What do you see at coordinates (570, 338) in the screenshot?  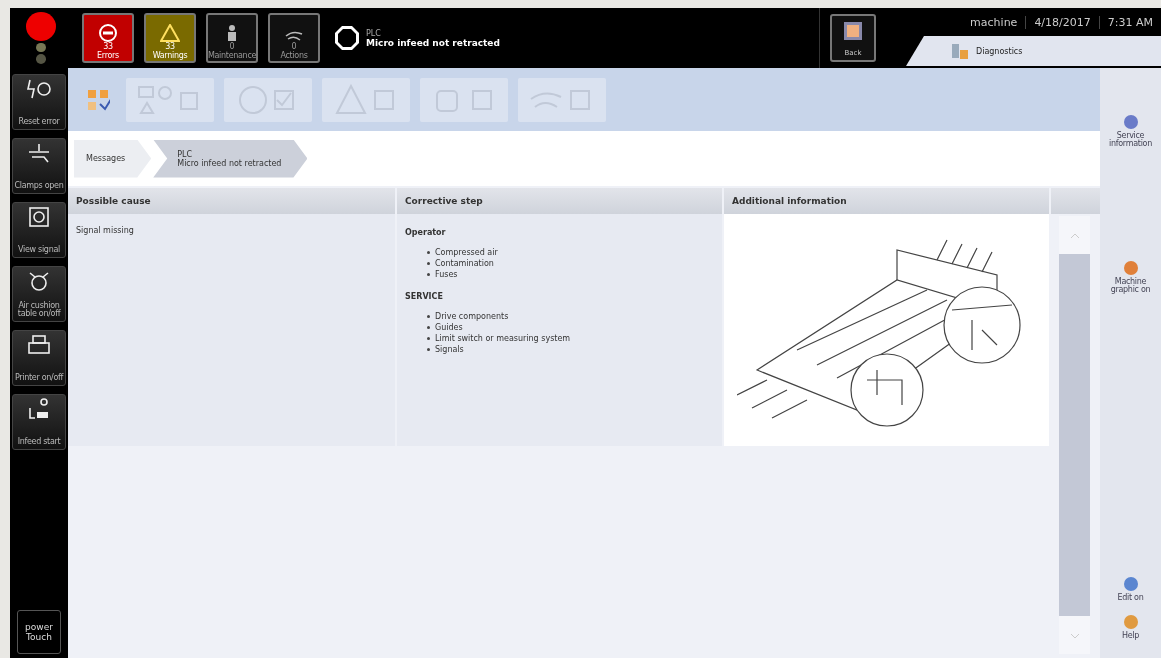 I see `step-item: Limit switch or measuring system` at bounding box center [570, 338].